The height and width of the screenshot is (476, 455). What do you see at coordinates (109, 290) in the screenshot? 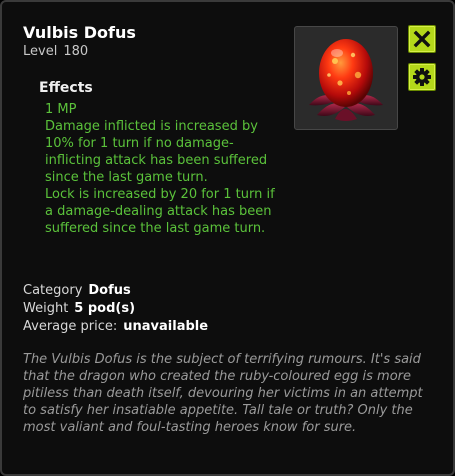
I see `category-value: Dofus` at bounding box center [109, 290].